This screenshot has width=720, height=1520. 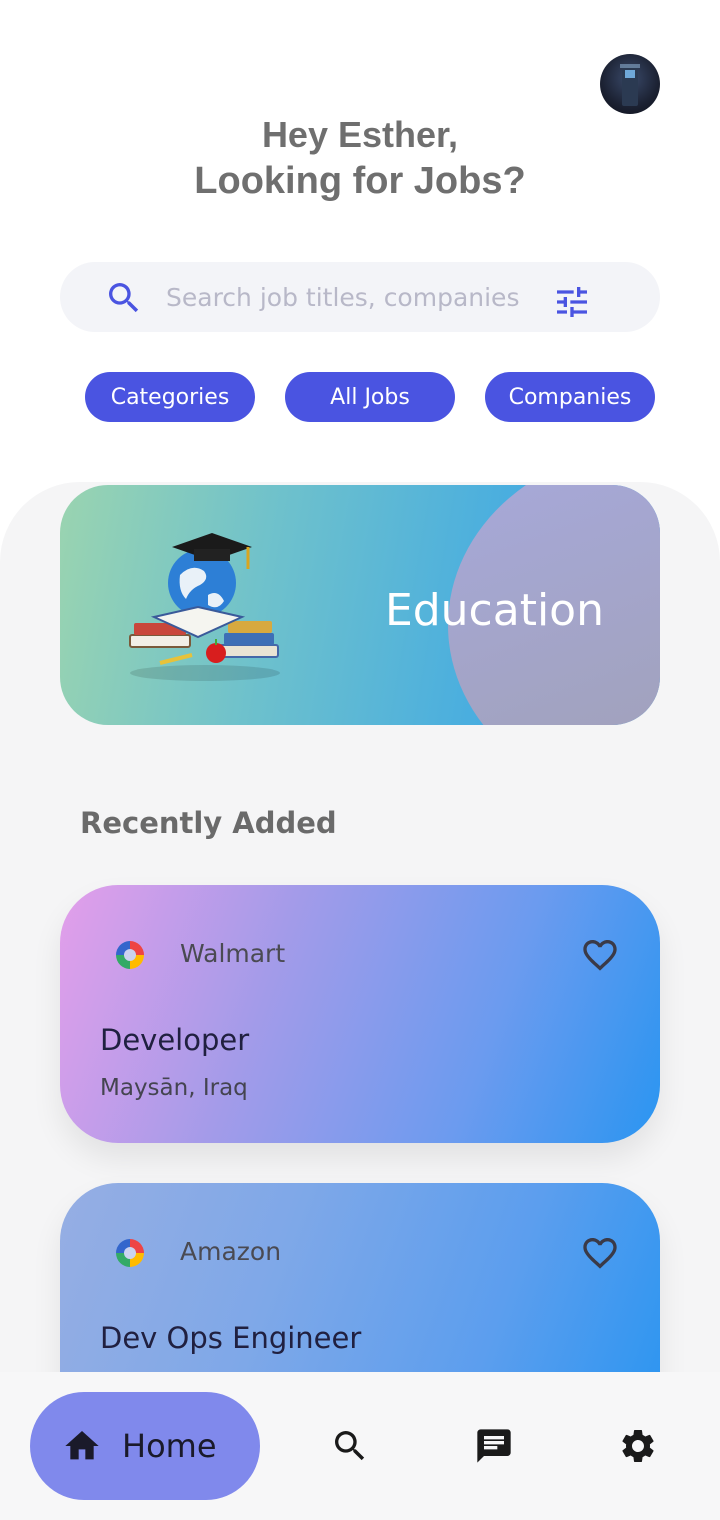 I want to click on nav-home-button: Home, so click(x=145, y=1446).